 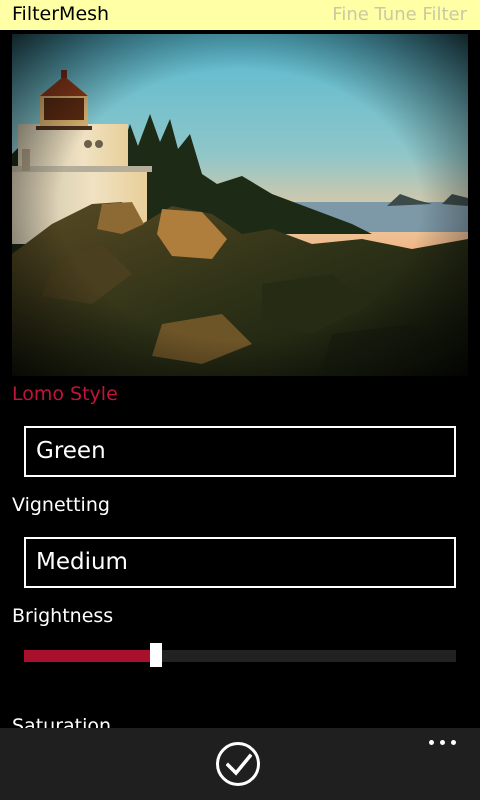 I want to click on brightness-slider-thumb, so click(x=156, y=655).